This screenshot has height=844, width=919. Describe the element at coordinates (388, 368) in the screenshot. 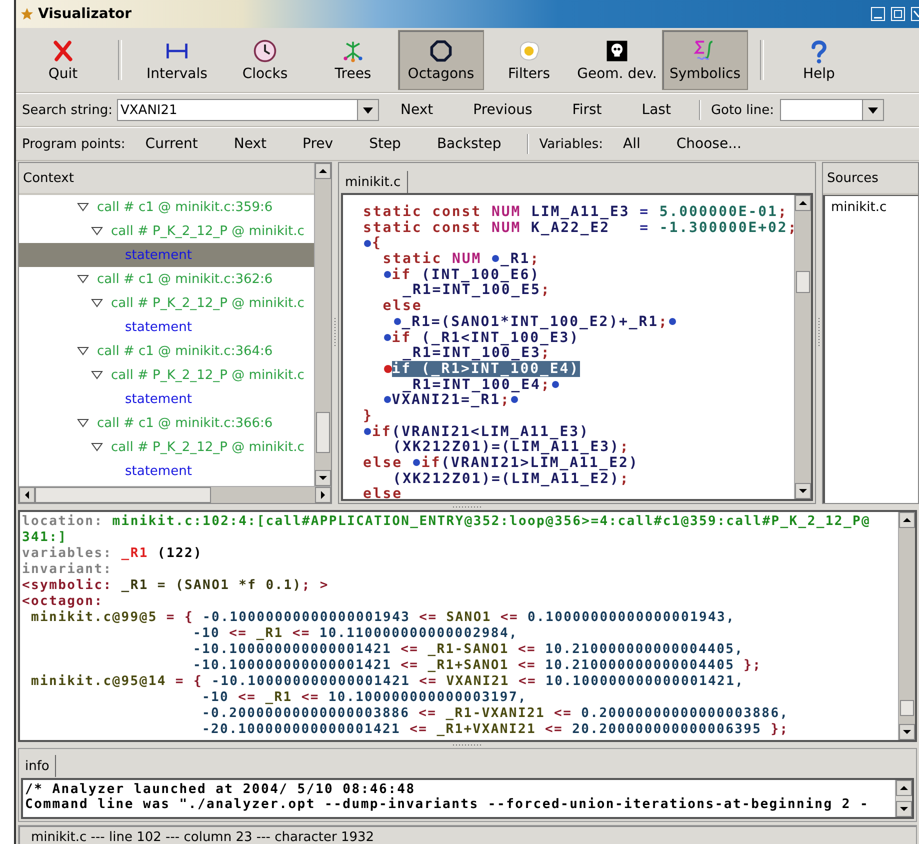

I see `current-point-marker-icon` at that location.